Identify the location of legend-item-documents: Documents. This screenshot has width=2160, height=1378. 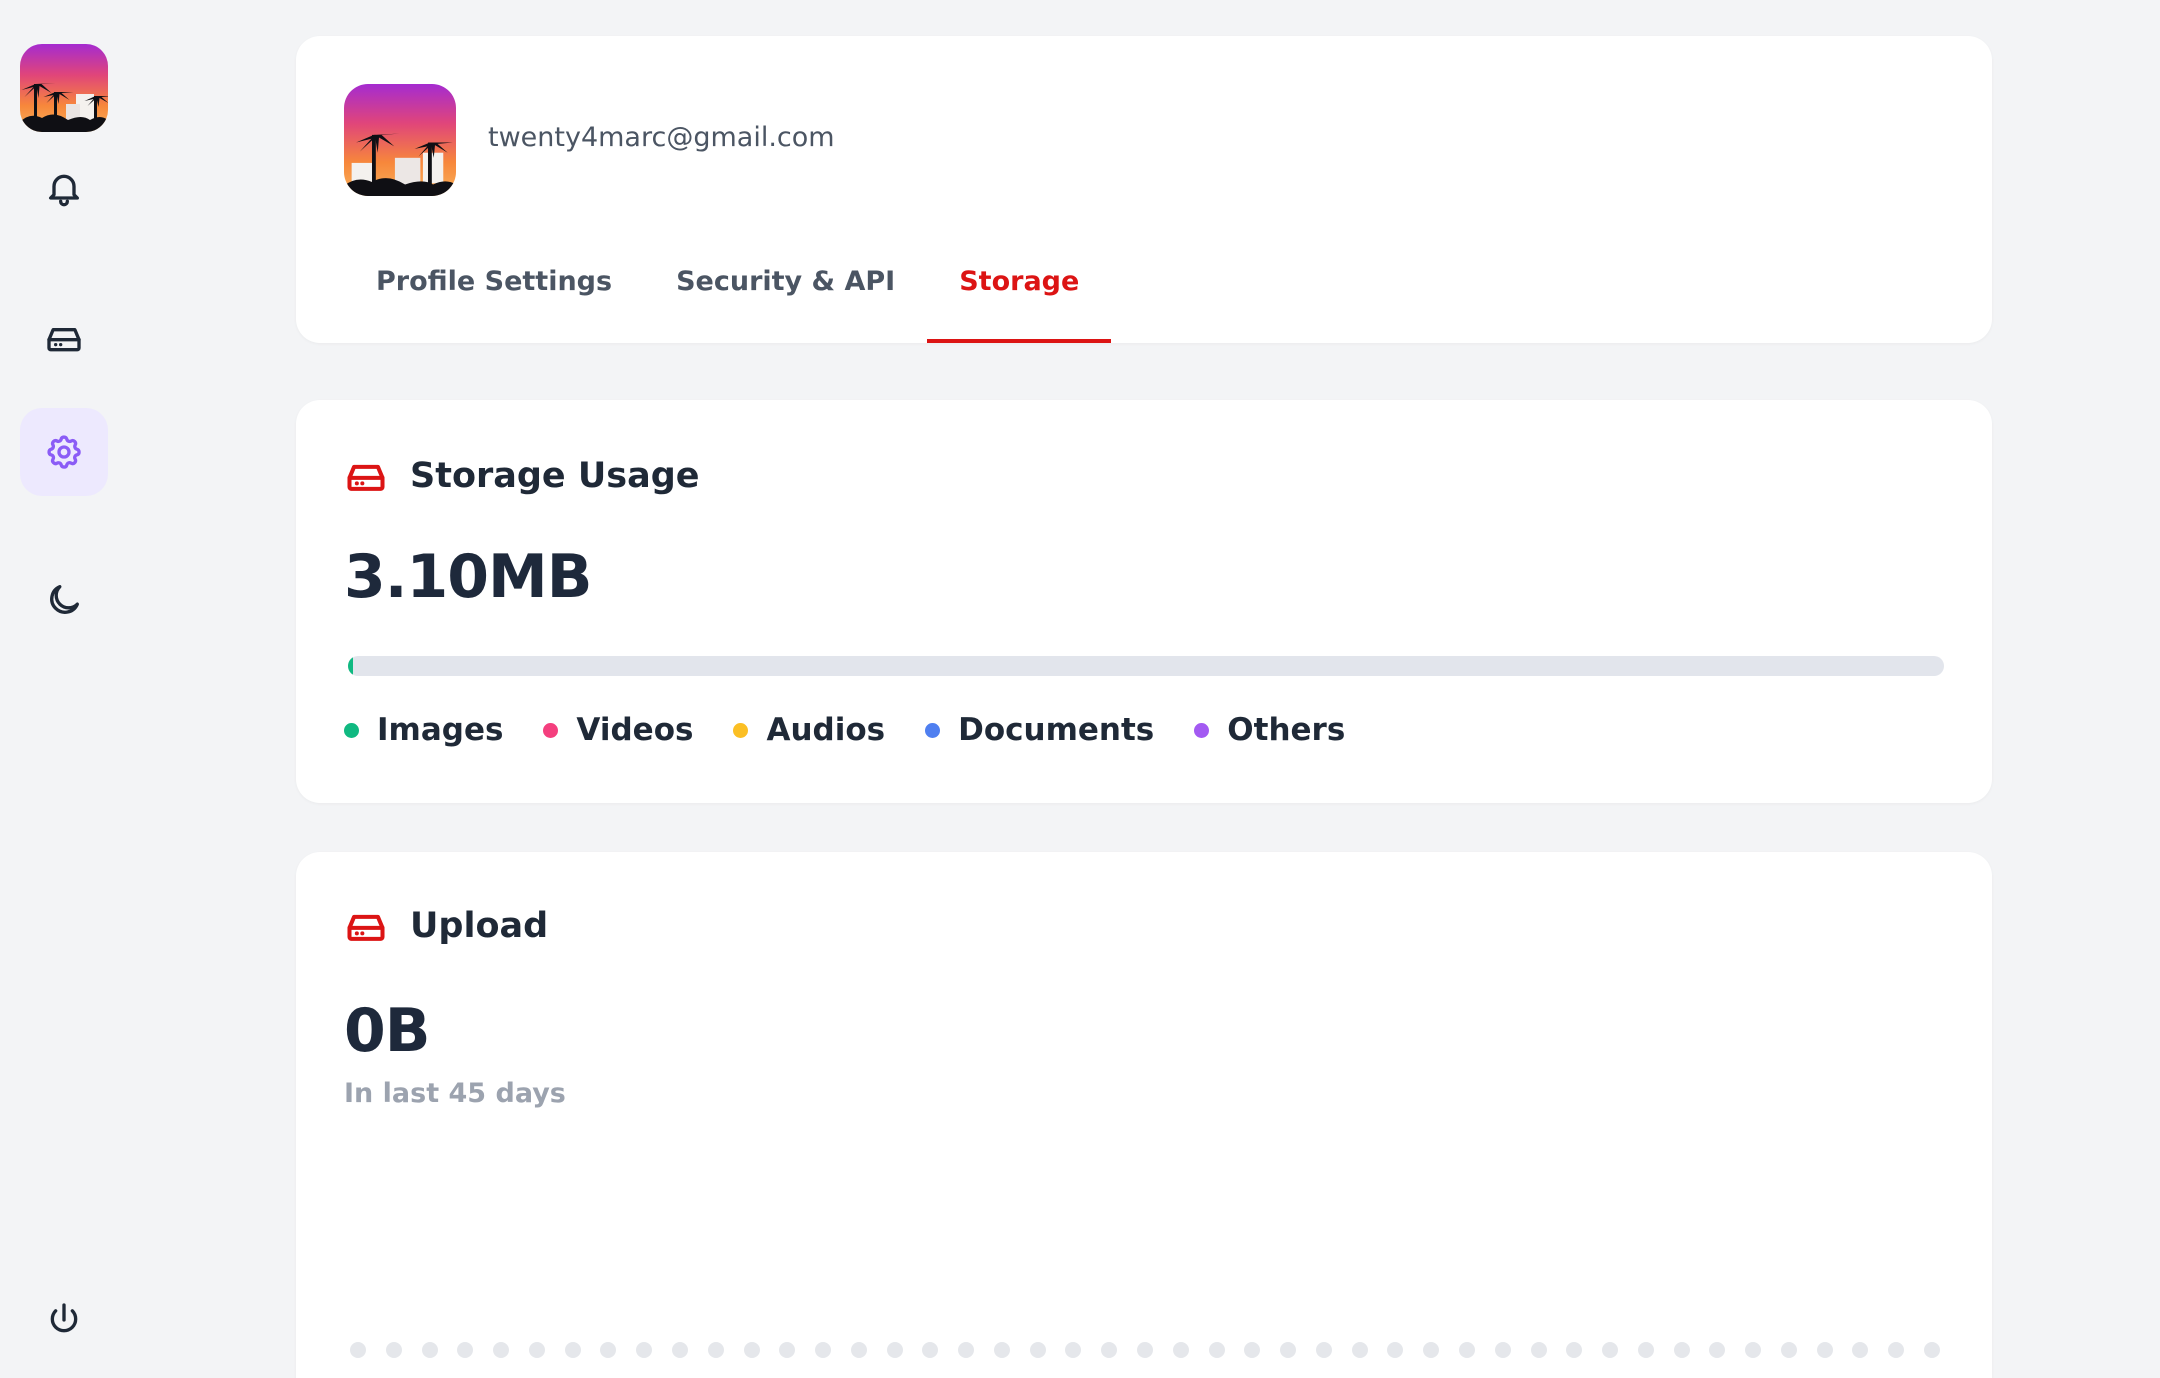
(1039, 730).